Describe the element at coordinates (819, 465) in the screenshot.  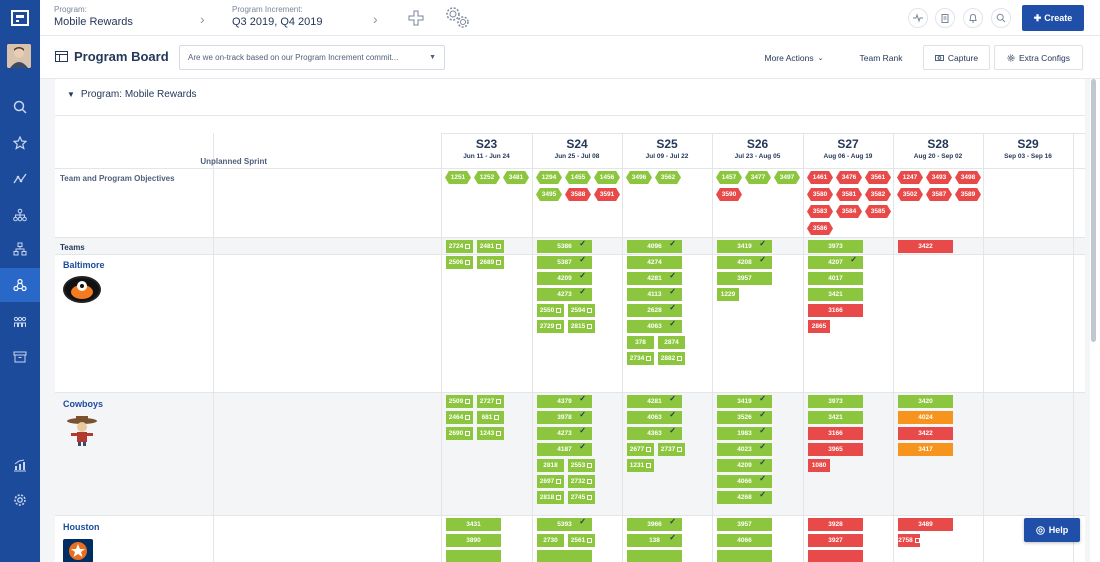
I see `work-item-card: 1080` at that location.